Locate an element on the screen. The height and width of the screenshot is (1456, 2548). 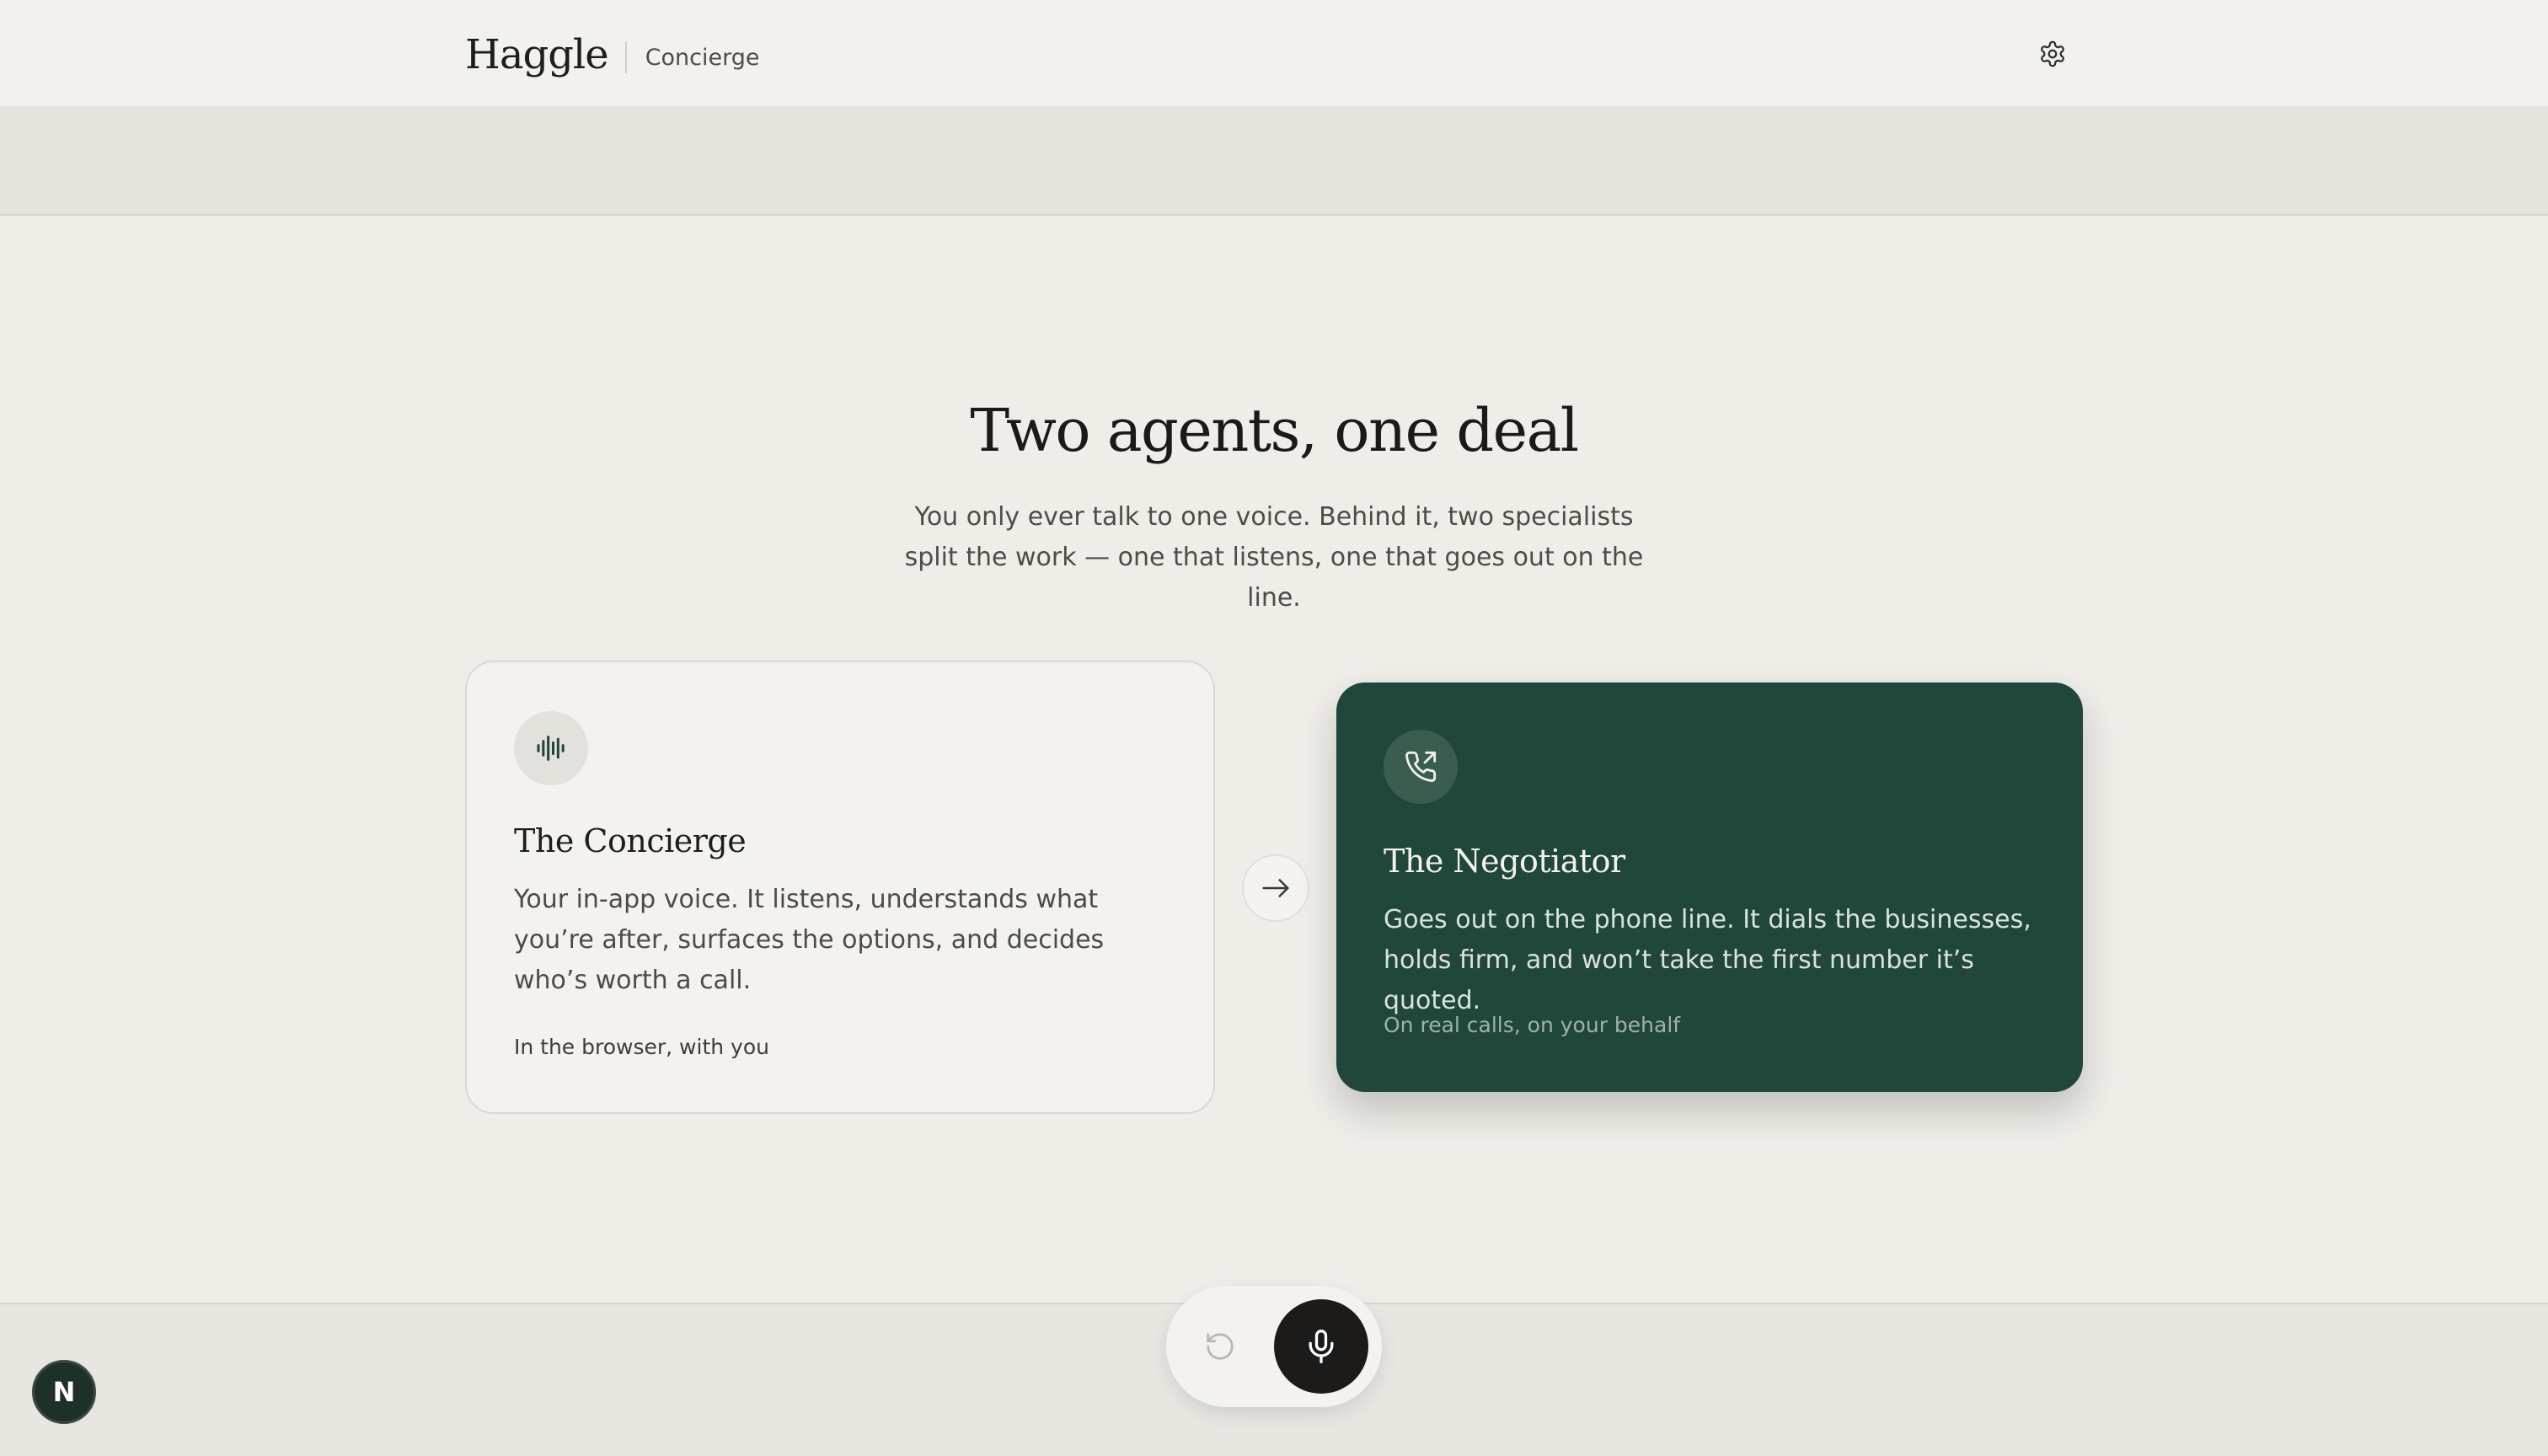
negotiator-title: The Negotiator is located at coordinates (1504, 861).